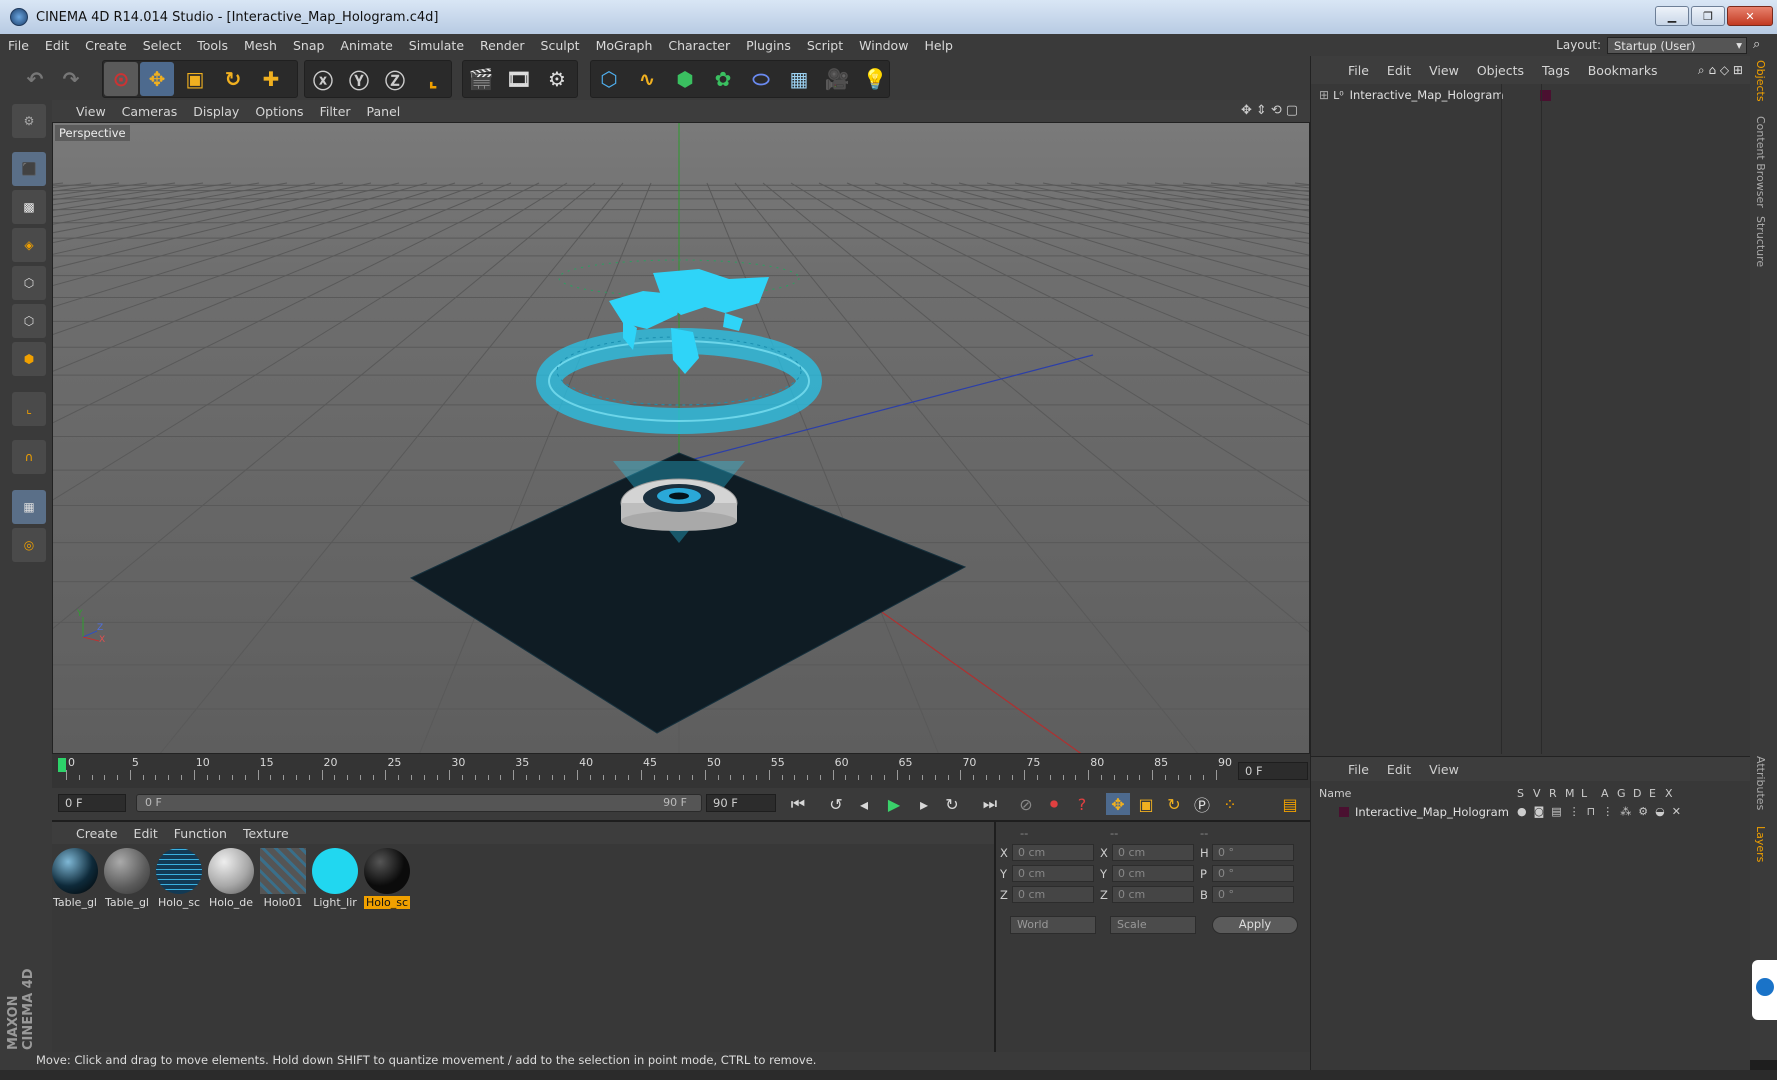  What do you see at coordinates (1153, 925) in the screenshot?
I see `size-mode-select: Scale` at bounding box center [1153, 925].